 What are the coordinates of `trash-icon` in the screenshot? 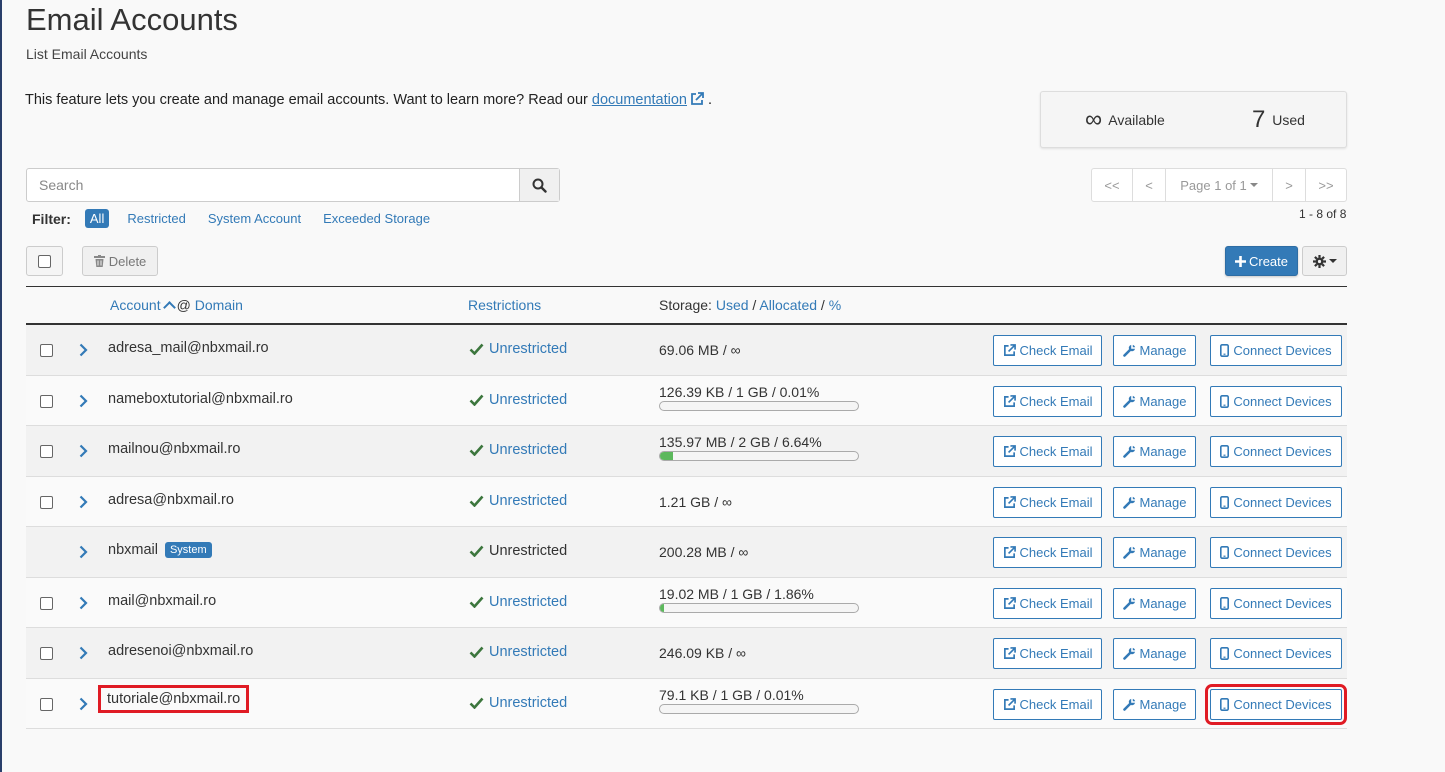 It's located at (99, 261).